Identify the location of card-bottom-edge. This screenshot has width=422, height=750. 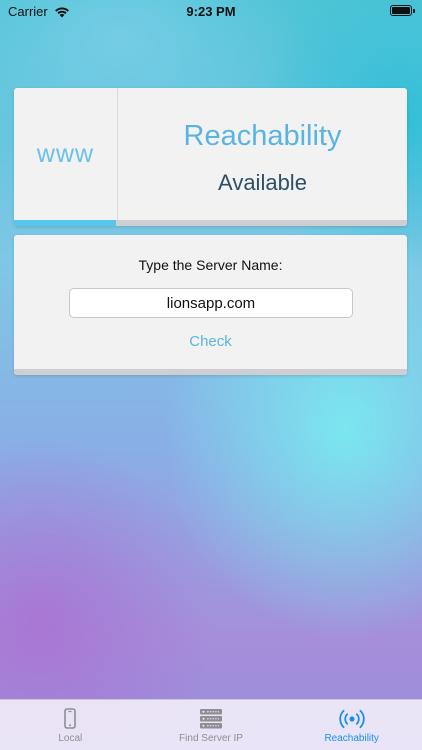
(210, 372).